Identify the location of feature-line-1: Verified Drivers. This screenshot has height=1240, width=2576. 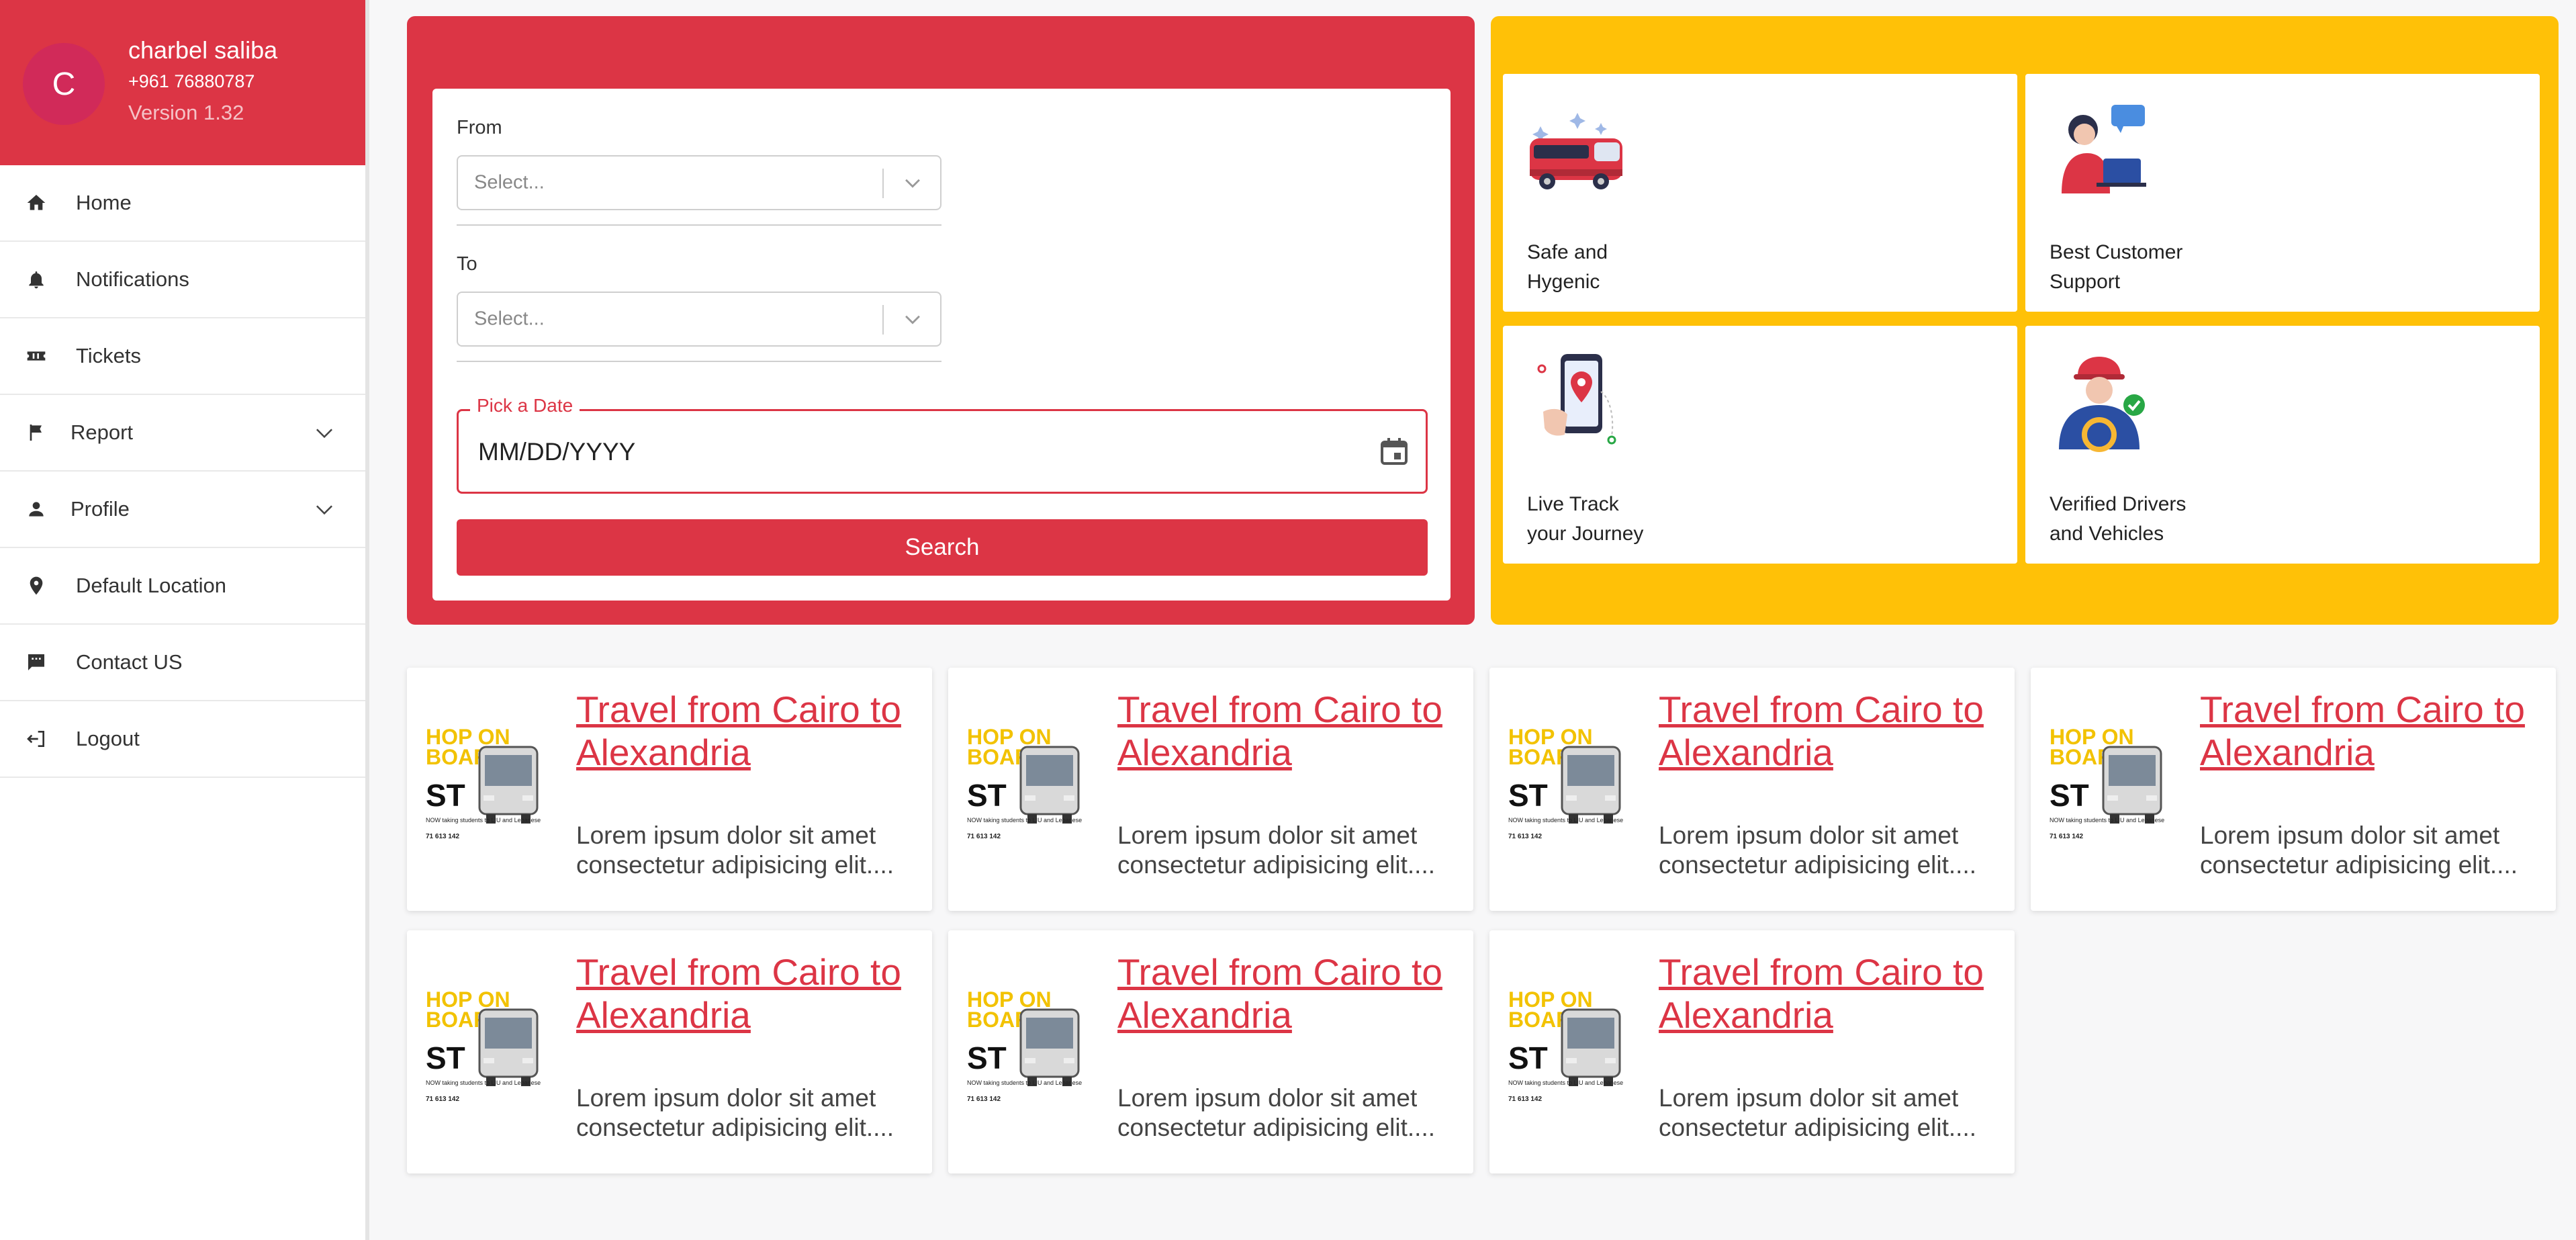
(2118, 504).